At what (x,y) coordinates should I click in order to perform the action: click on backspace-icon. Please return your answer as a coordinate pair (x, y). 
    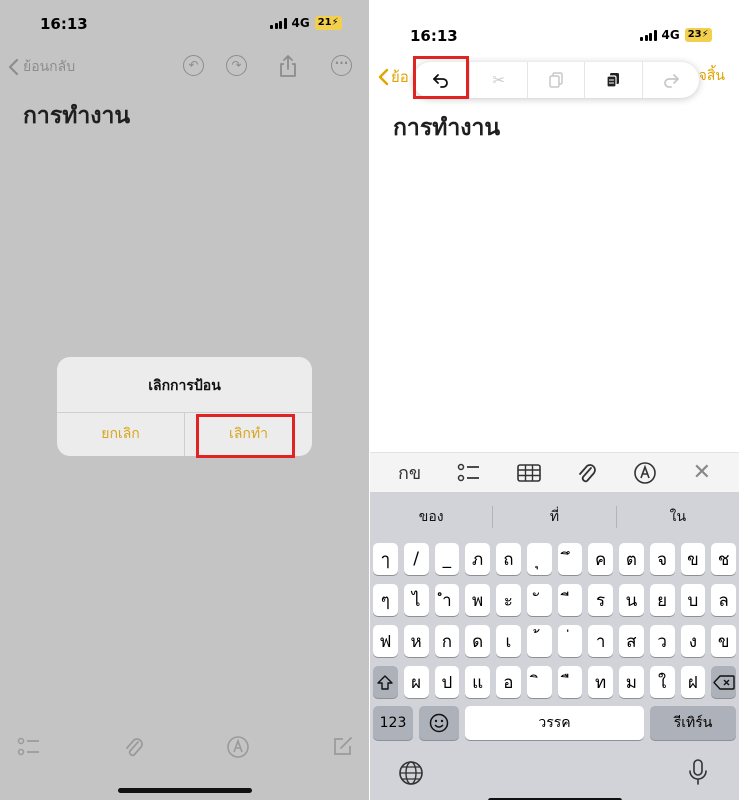
    Looking at the image, I should click on (723, 682).